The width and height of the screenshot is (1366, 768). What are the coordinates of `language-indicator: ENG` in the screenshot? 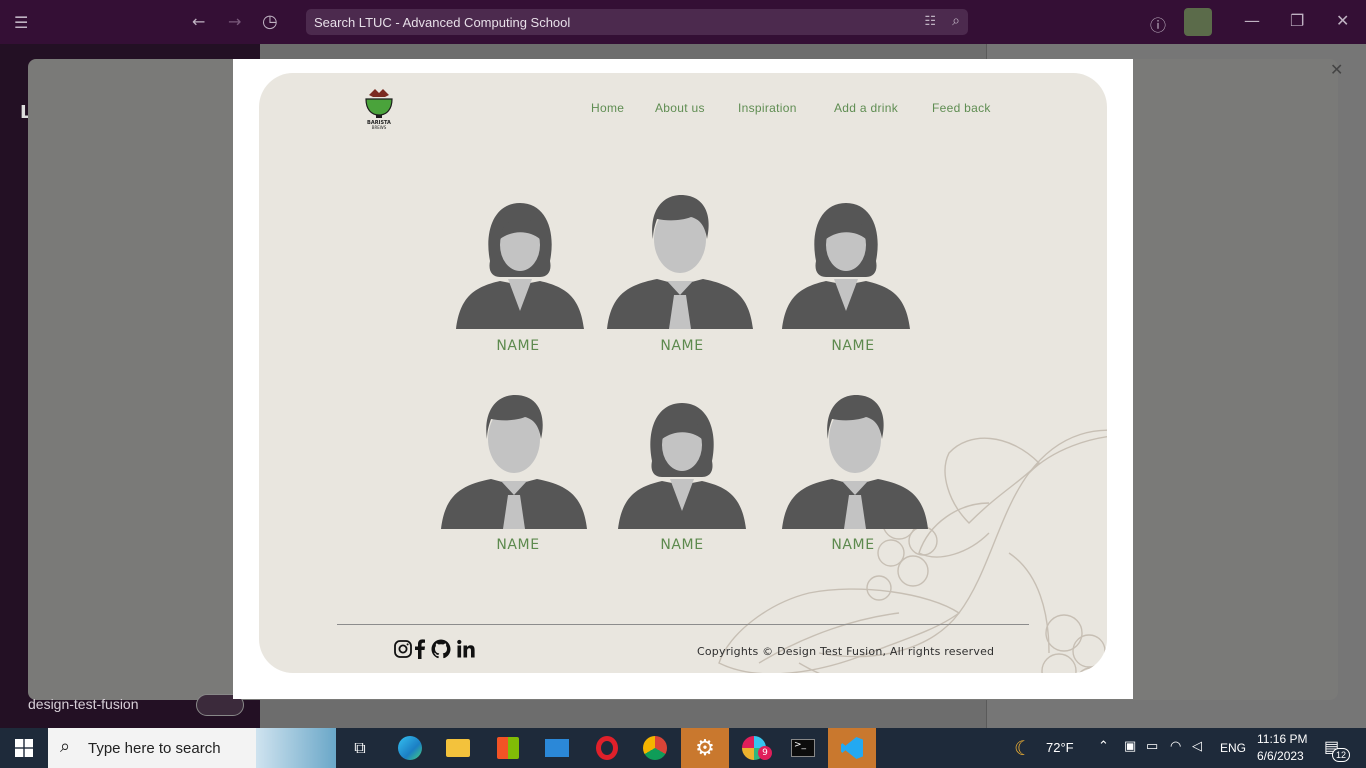 It's located at (1233, 748).